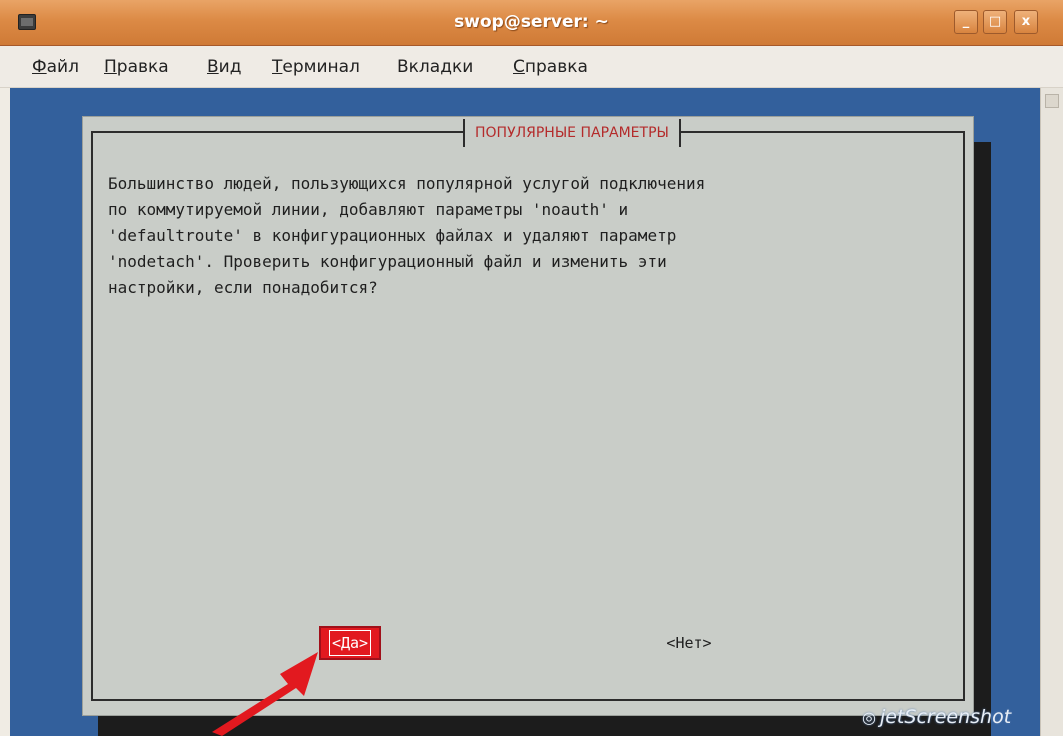  What do you see at coordinates (1026, 22) in the screenshot?
I see `close-button: x` at bounding box center [1026, 22].